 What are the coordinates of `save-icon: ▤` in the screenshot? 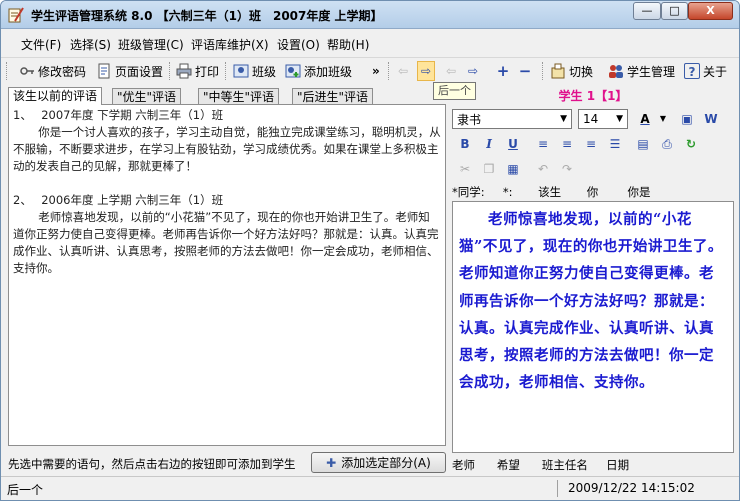 It's located at (643, 144).